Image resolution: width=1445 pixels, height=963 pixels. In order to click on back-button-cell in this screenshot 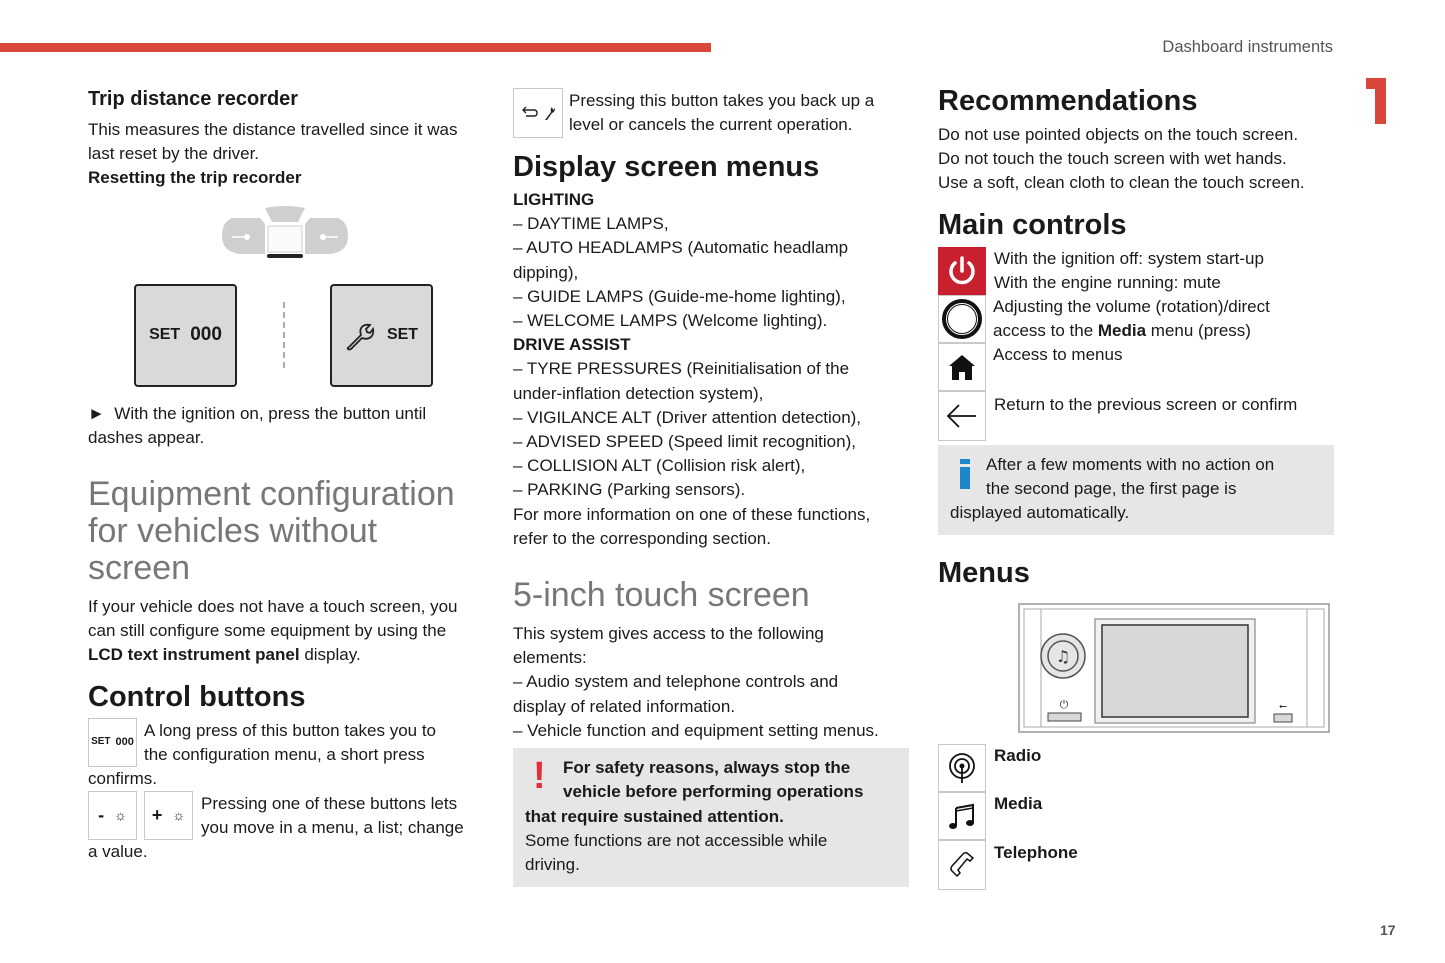, I will do `click(962, 416)`.